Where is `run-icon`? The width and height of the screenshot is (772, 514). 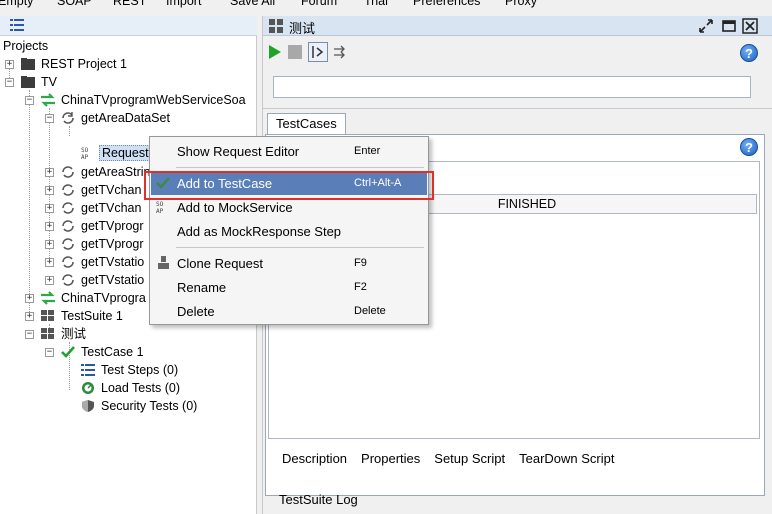 run-icon is located at coordinates (275, 52).